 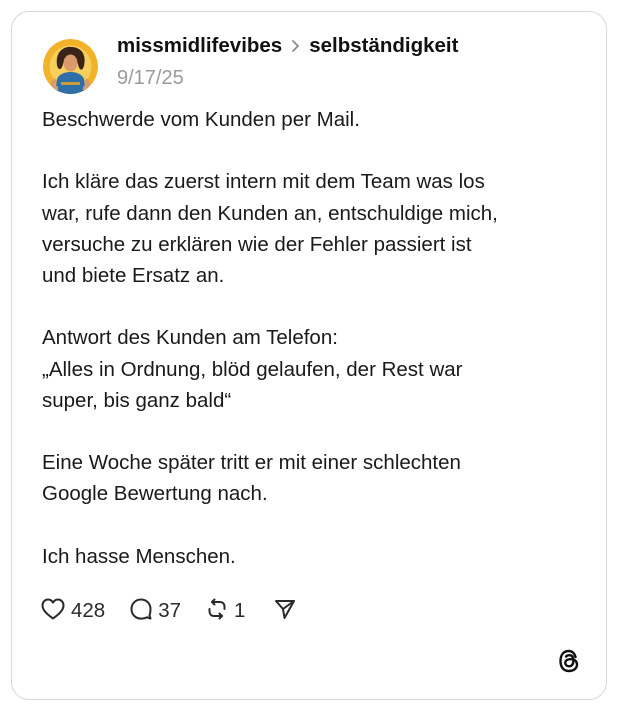 I want to click on chevron-right-icon, so click(x=295, y=46).